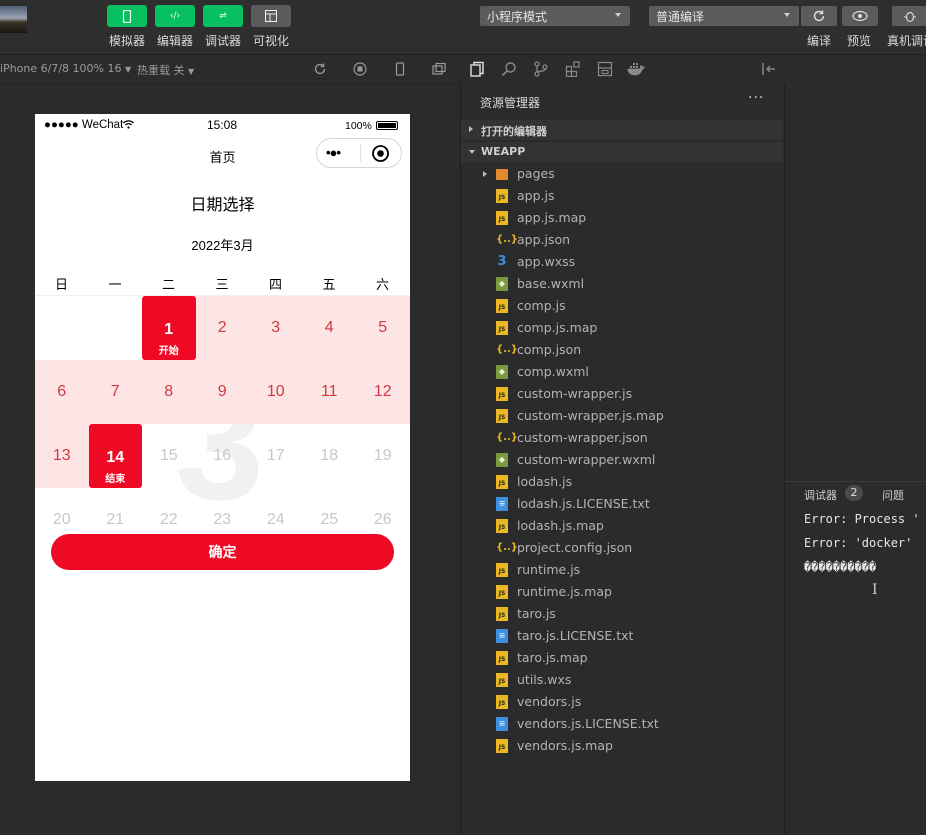  What do you see at coordinates (13, 19) in the screenshot?
I see `user-avatar` at bounding box center [13, 19].